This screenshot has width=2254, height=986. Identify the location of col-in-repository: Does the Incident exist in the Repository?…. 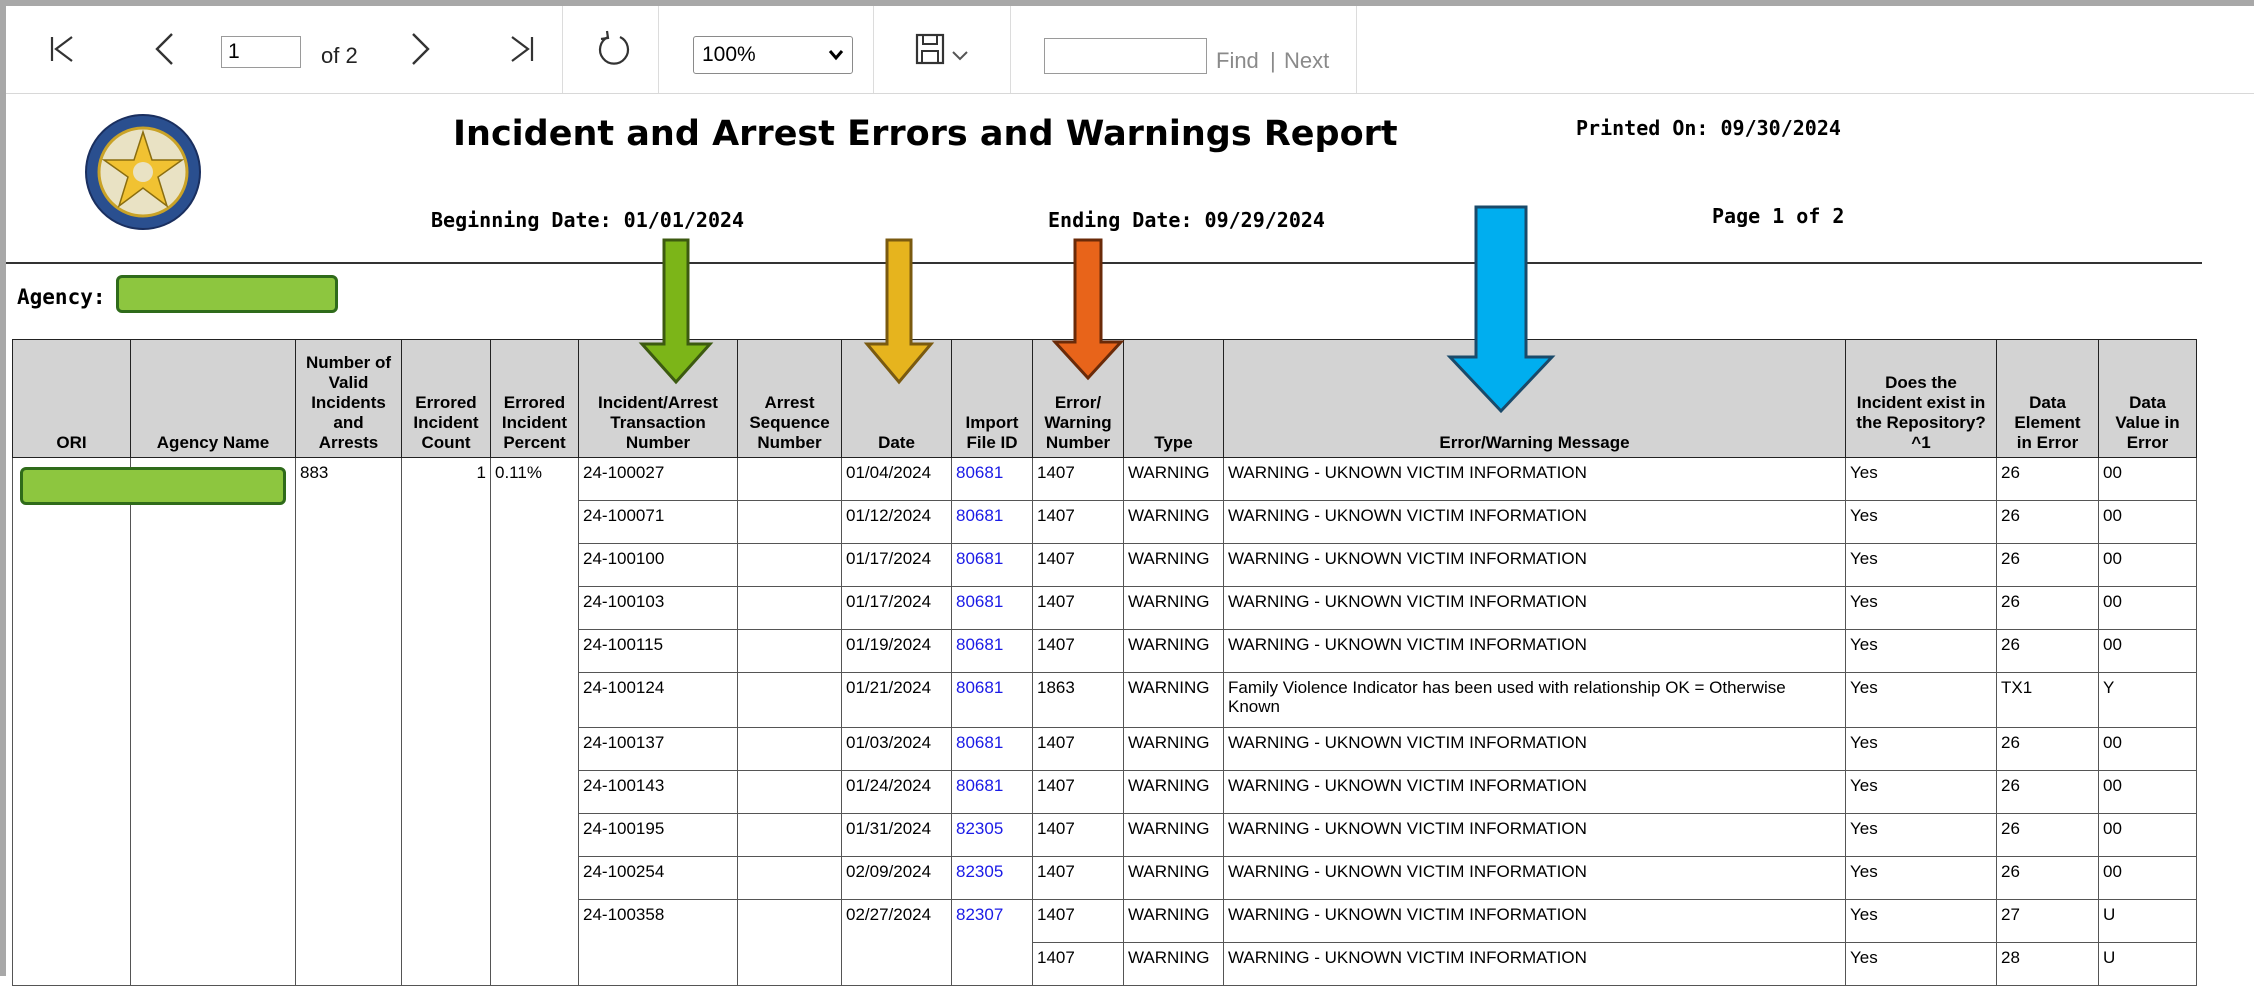
(1921, 398).